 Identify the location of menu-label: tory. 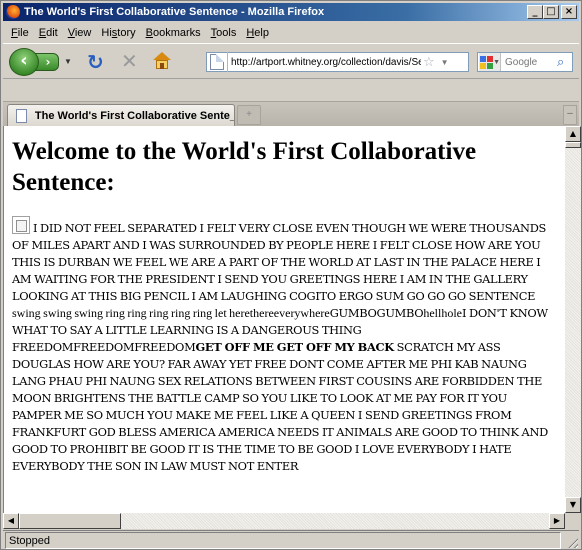
(126, 32).